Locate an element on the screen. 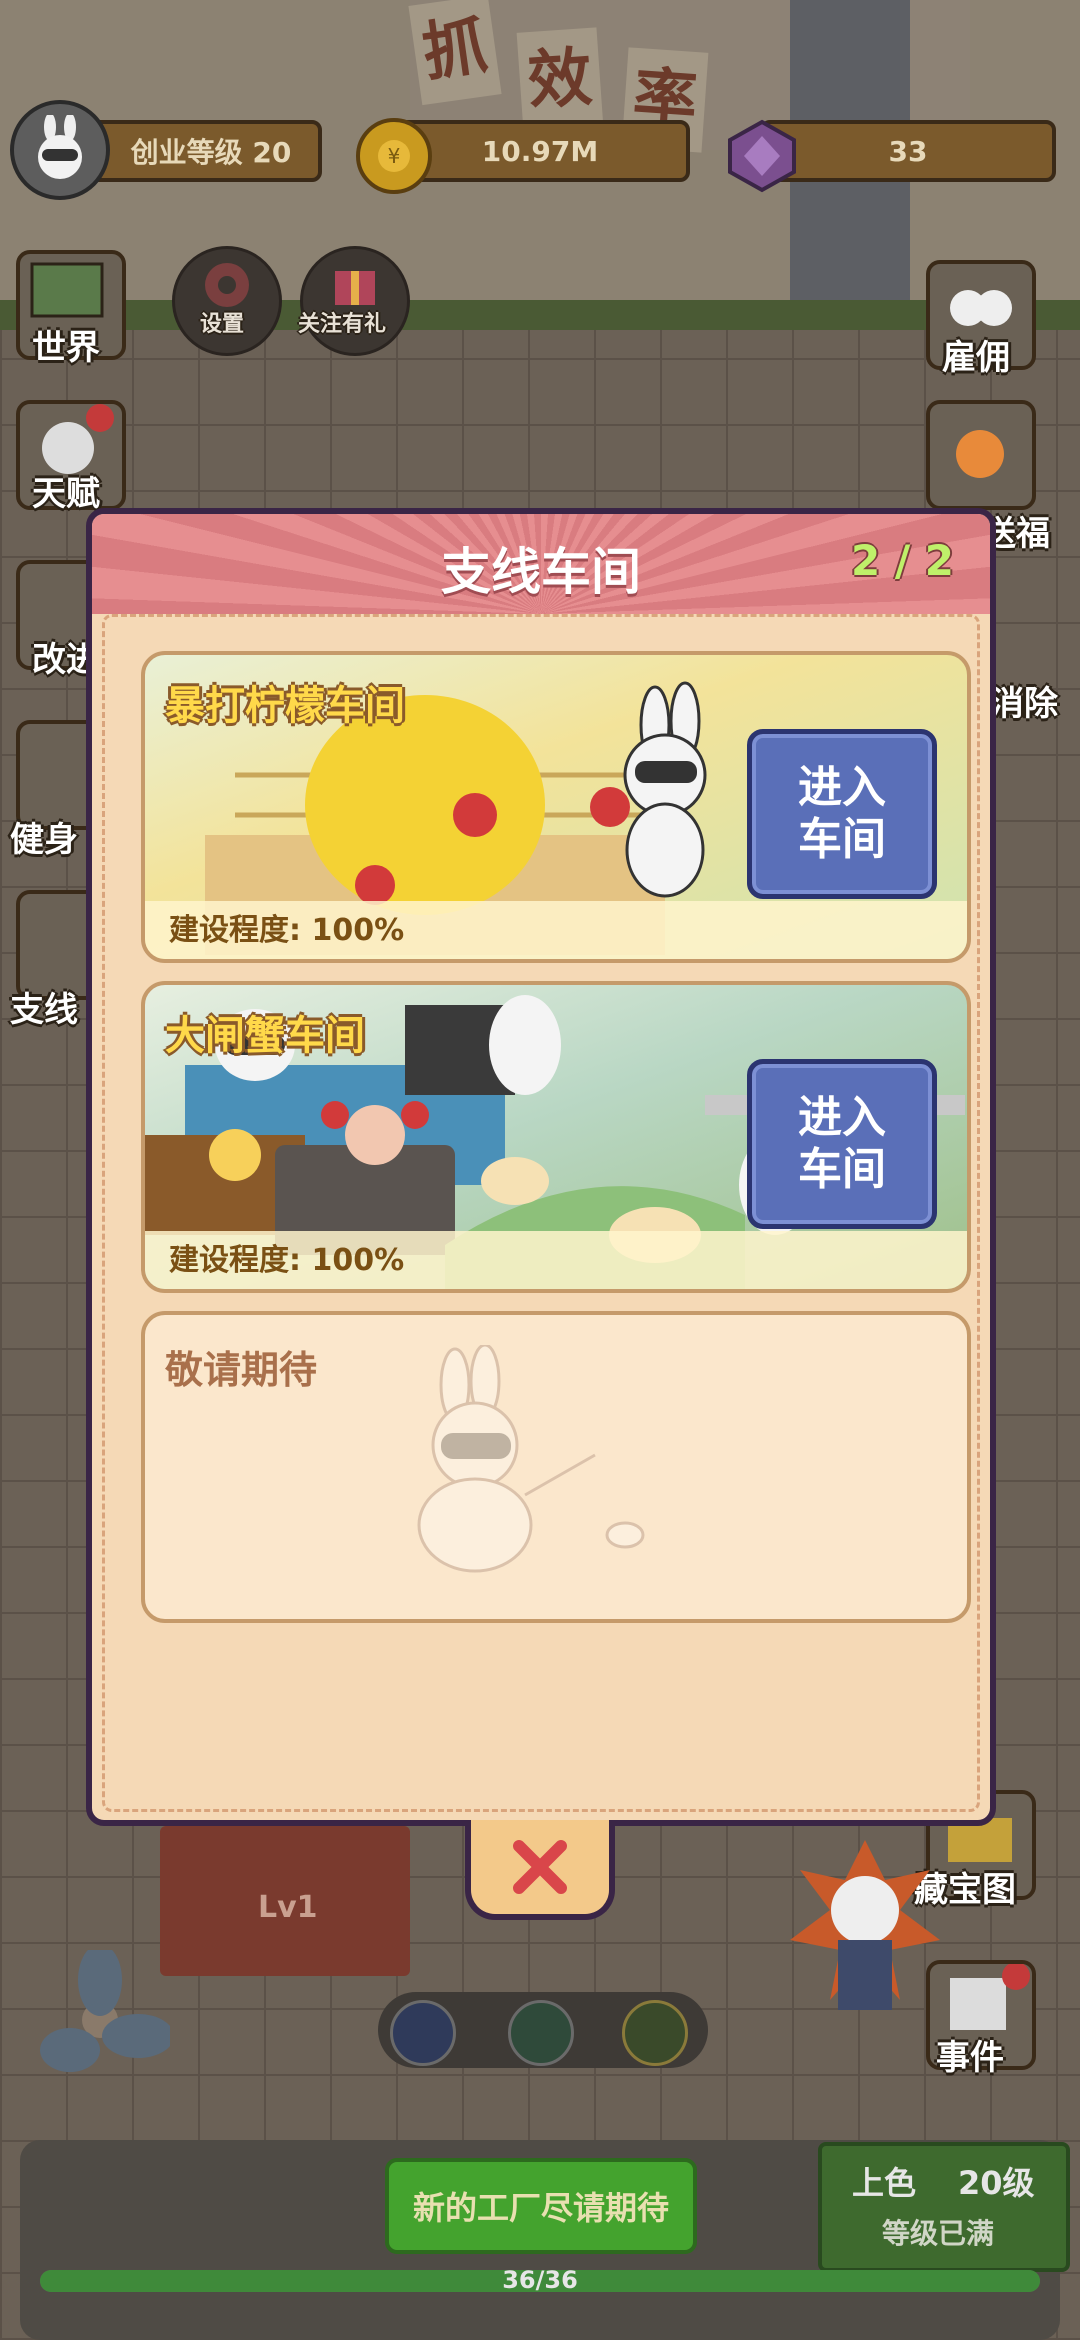 The image size is (1080, 2340). workshop-count: 2 / 2 is located at coordinates (902, 560).